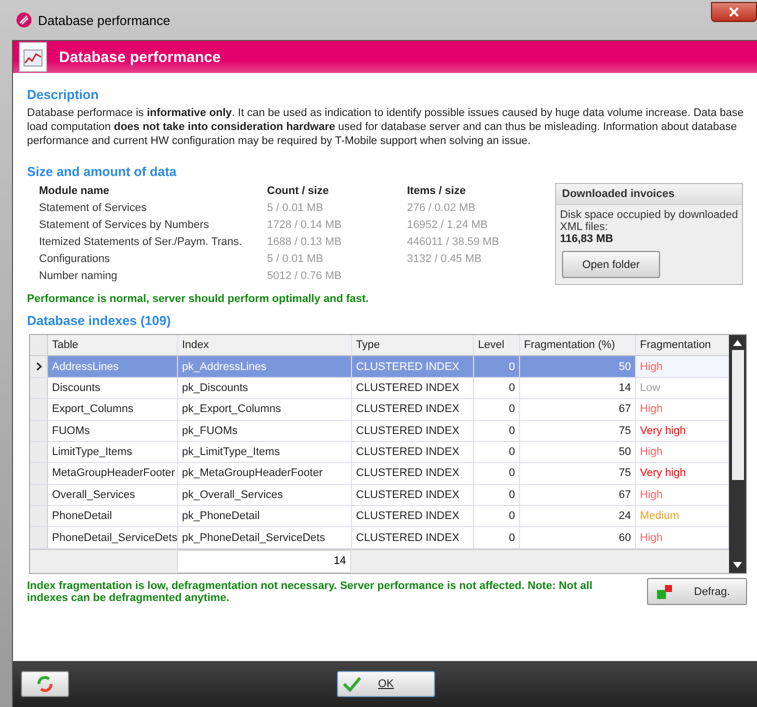 The height and width of the screenshot is (707, 757). Describe the element at coordinates (265, 516) in the screenshot. I see `table-cell: pk_PhoneDetail` at that location.